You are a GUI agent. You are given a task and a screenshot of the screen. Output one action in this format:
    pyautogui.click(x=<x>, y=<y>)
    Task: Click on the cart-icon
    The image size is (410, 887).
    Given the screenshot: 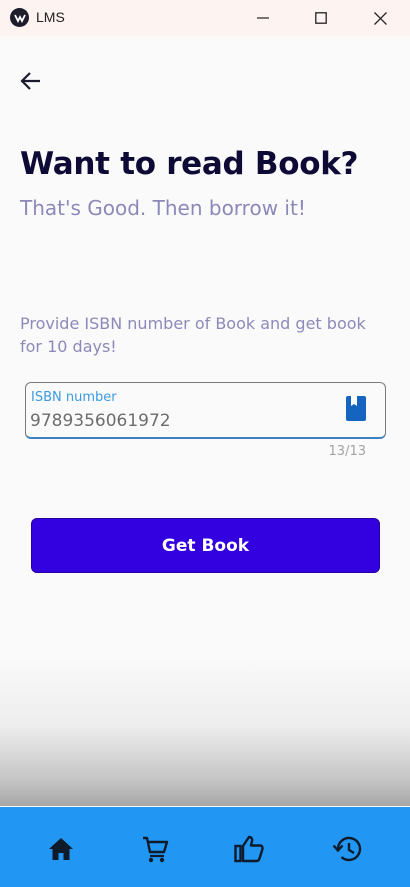 What is the action you would take?
    pyautogui.click(x=156, y=849)
    